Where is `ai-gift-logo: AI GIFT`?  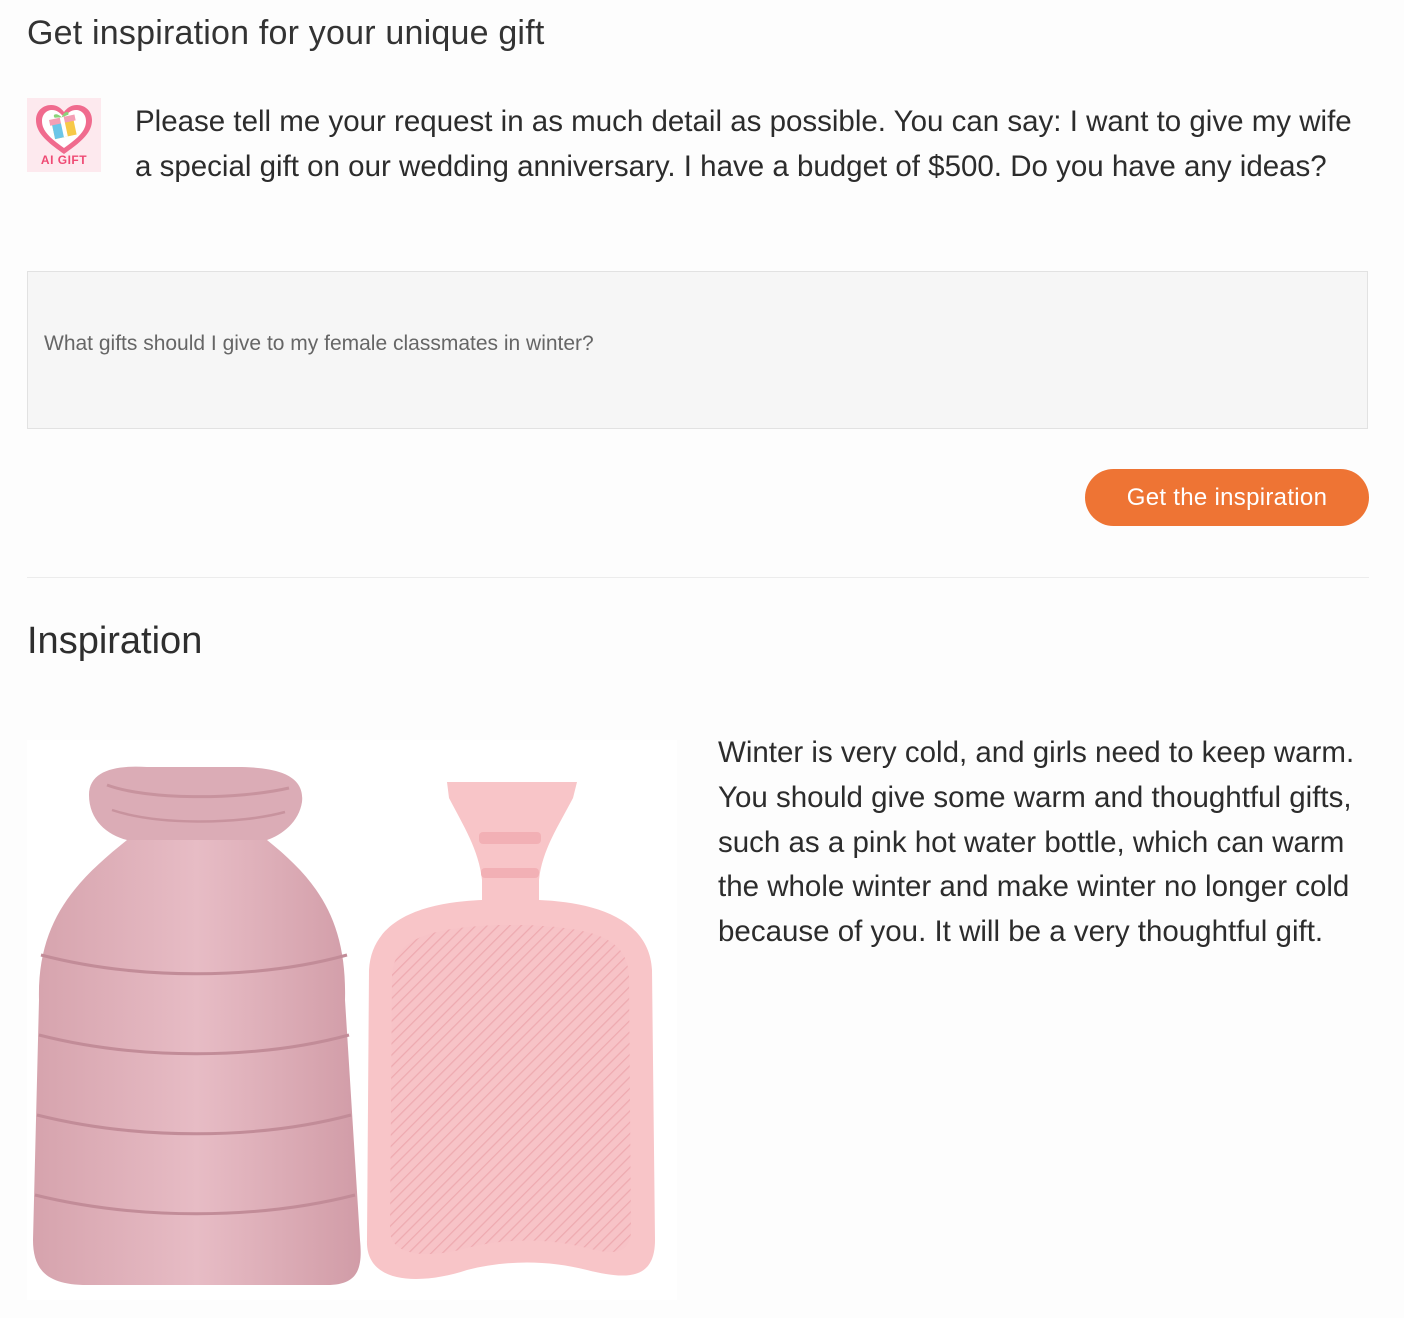 ai-gift-logo: AI GIFT is located at coordinates (64, 135).